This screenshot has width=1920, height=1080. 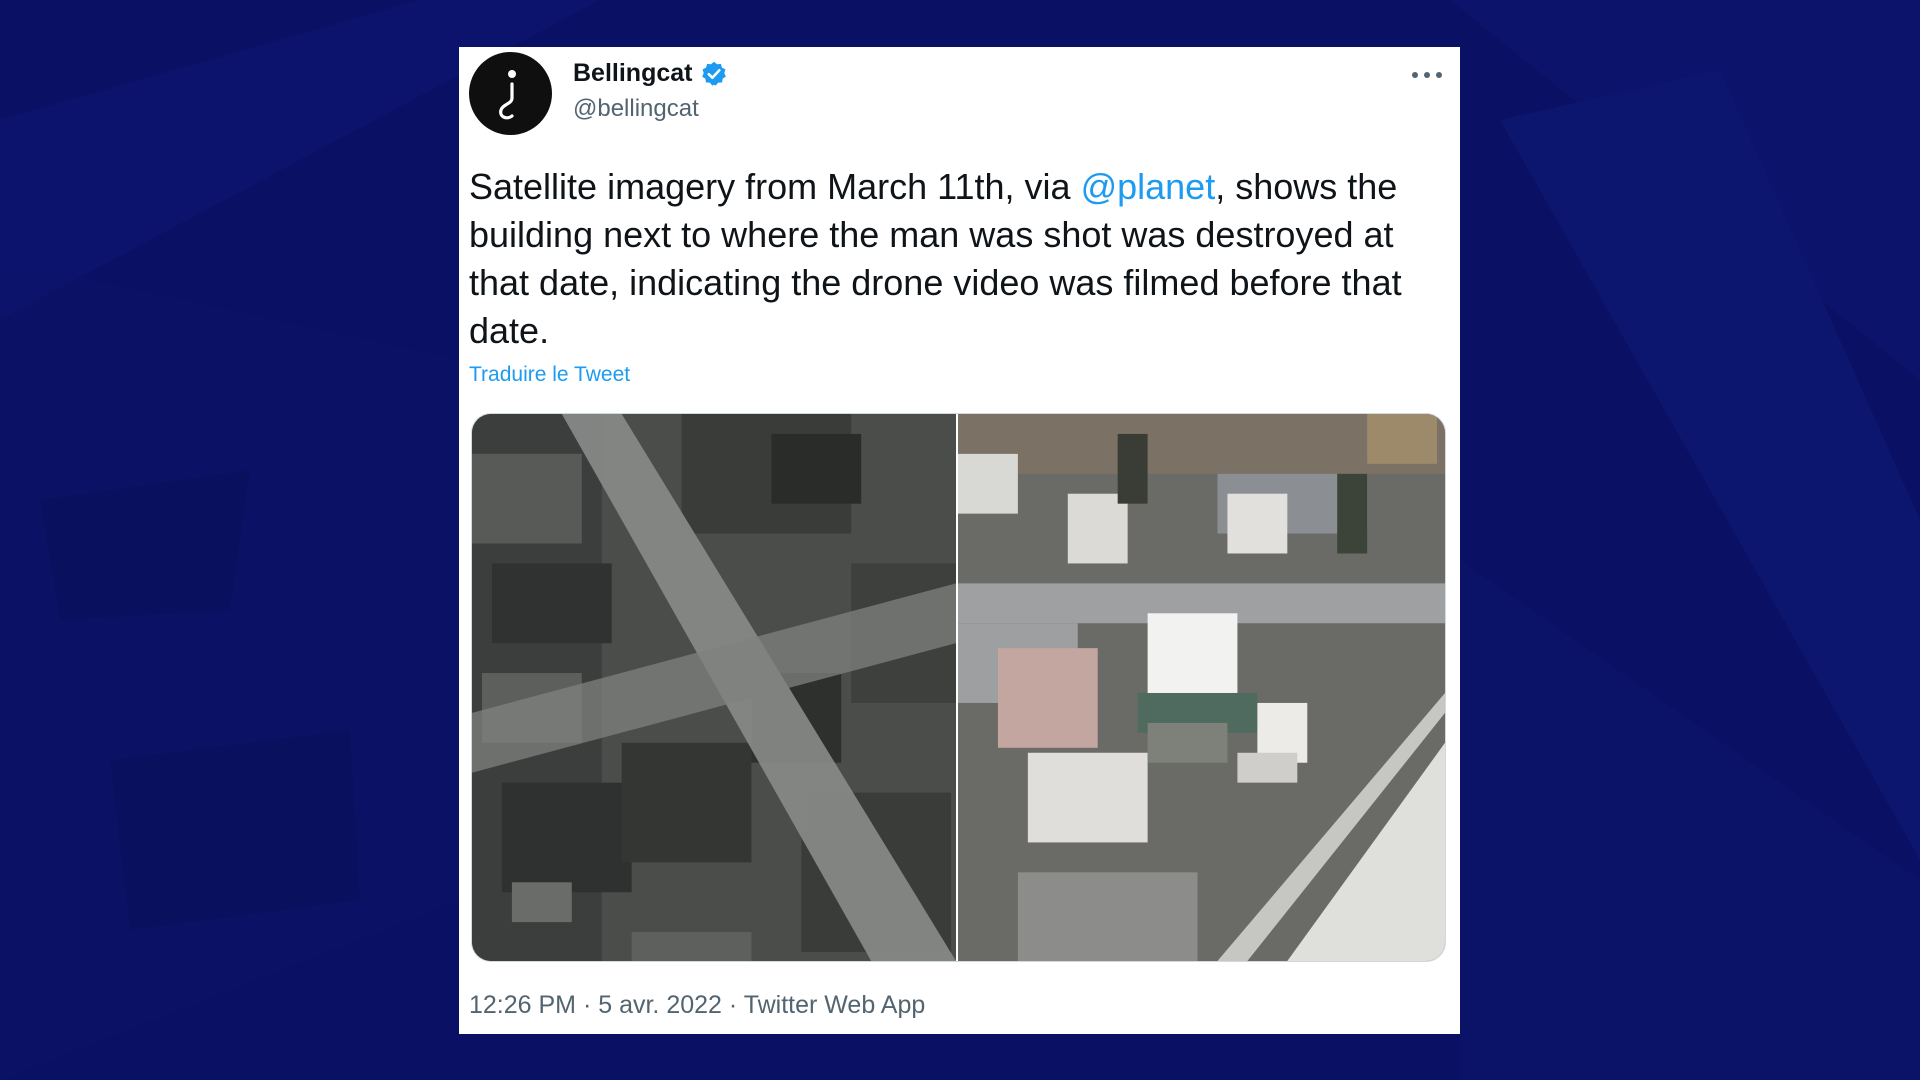 What do you see at coordinates (522, 1005) in the screenshot?
I see `tweet-time: 12:26 PM` at bounding box center [522, 1005].